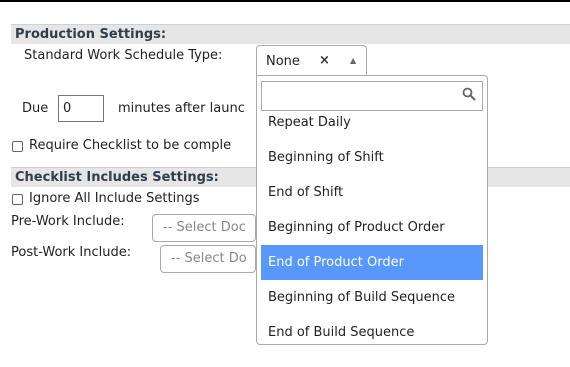  I want to click on due-minutes-input, so click(81, 108).